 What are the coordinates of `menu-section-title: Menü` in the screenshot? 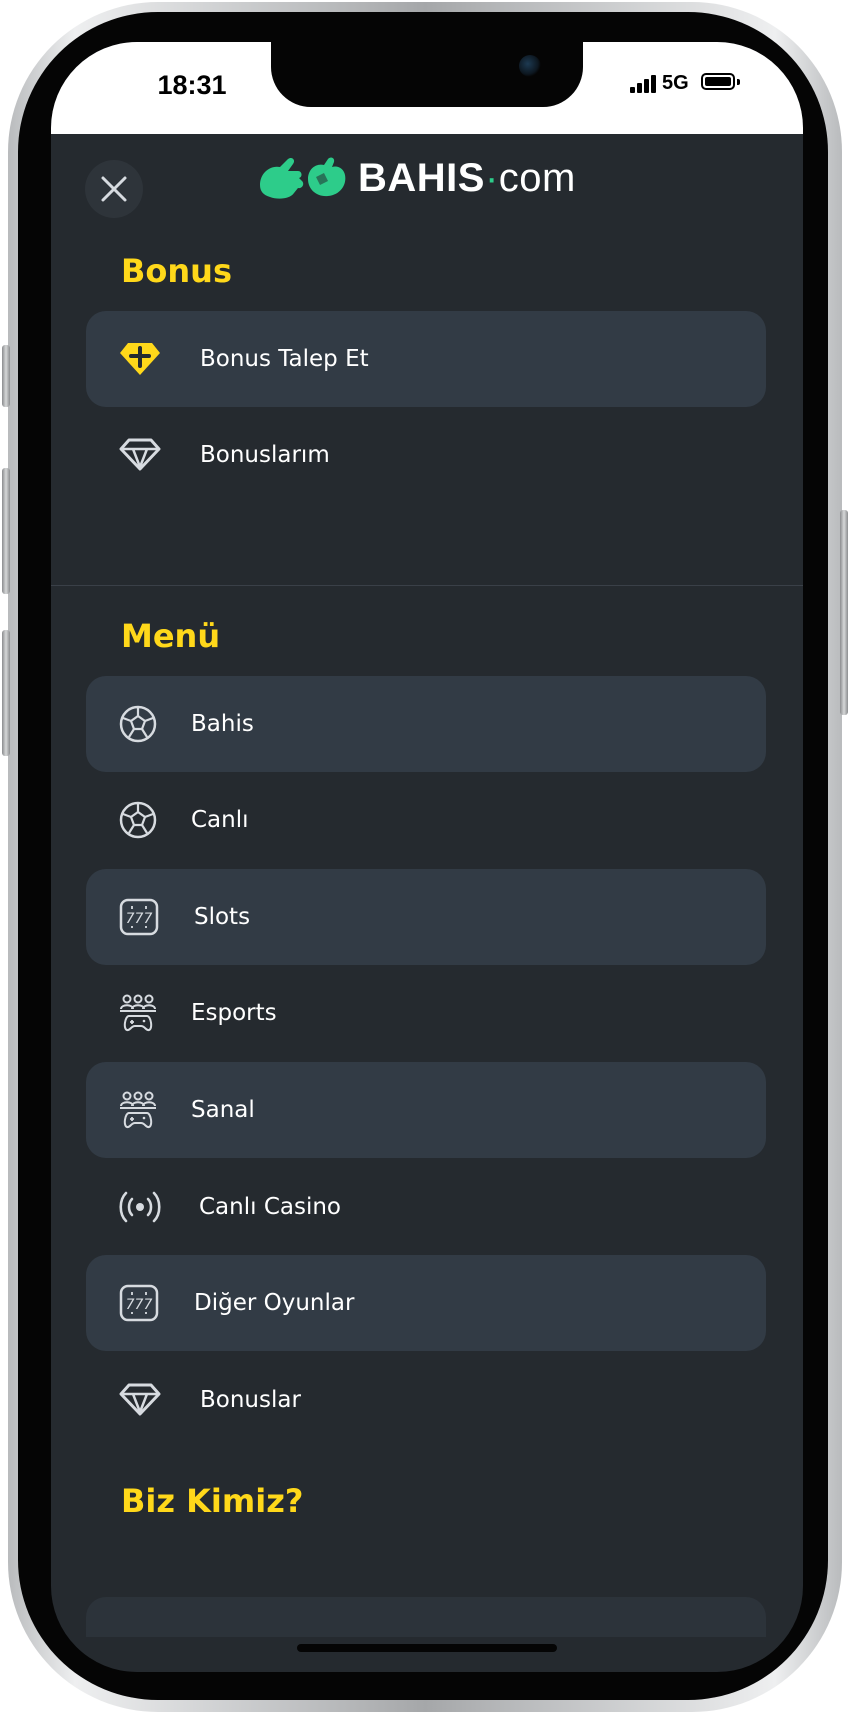 It's located at (171, 636).